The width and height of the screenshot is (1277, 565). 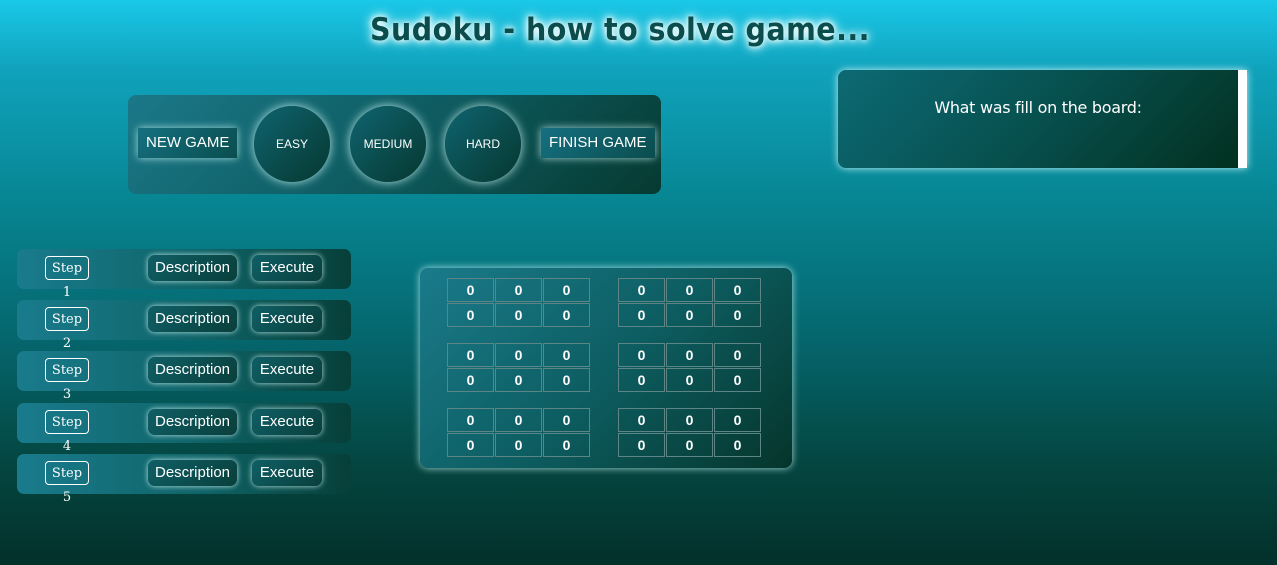 I want to click on step-row-4: Step 4 Description Execute, so click(x=184, y=428).